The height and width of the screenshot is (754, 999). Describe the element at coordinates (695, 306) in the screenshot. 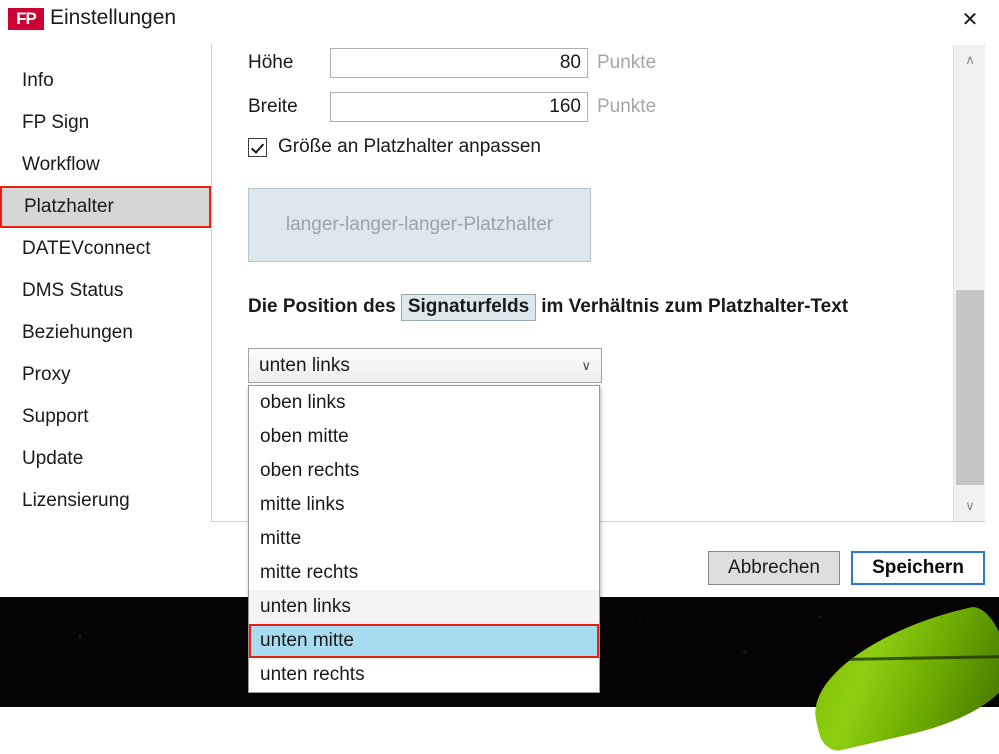

I see `position-caption-suffix: im Verhältnis zum Platzhalter-Text` at that location.